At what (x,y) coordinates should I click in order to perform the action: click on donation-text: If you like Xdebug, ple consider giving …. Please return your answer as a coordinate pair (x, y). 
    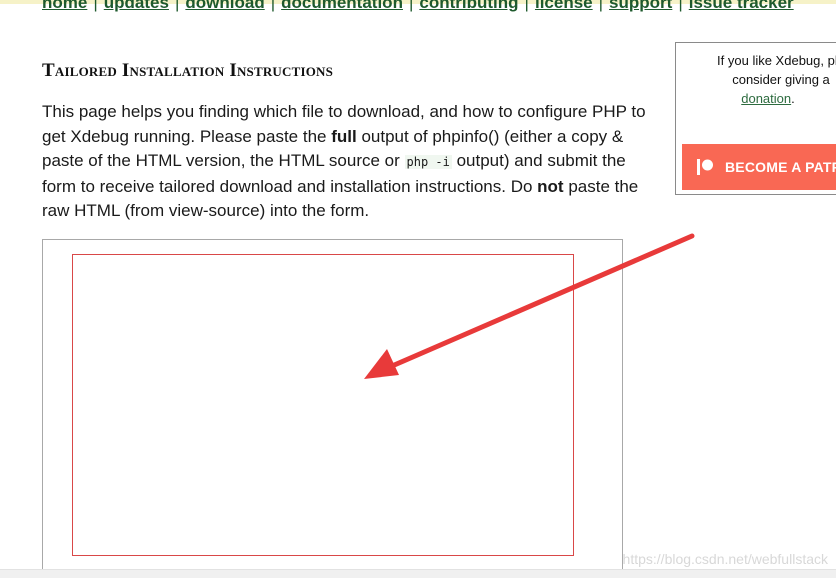
    Looking at the image, I should click on (756, 79).